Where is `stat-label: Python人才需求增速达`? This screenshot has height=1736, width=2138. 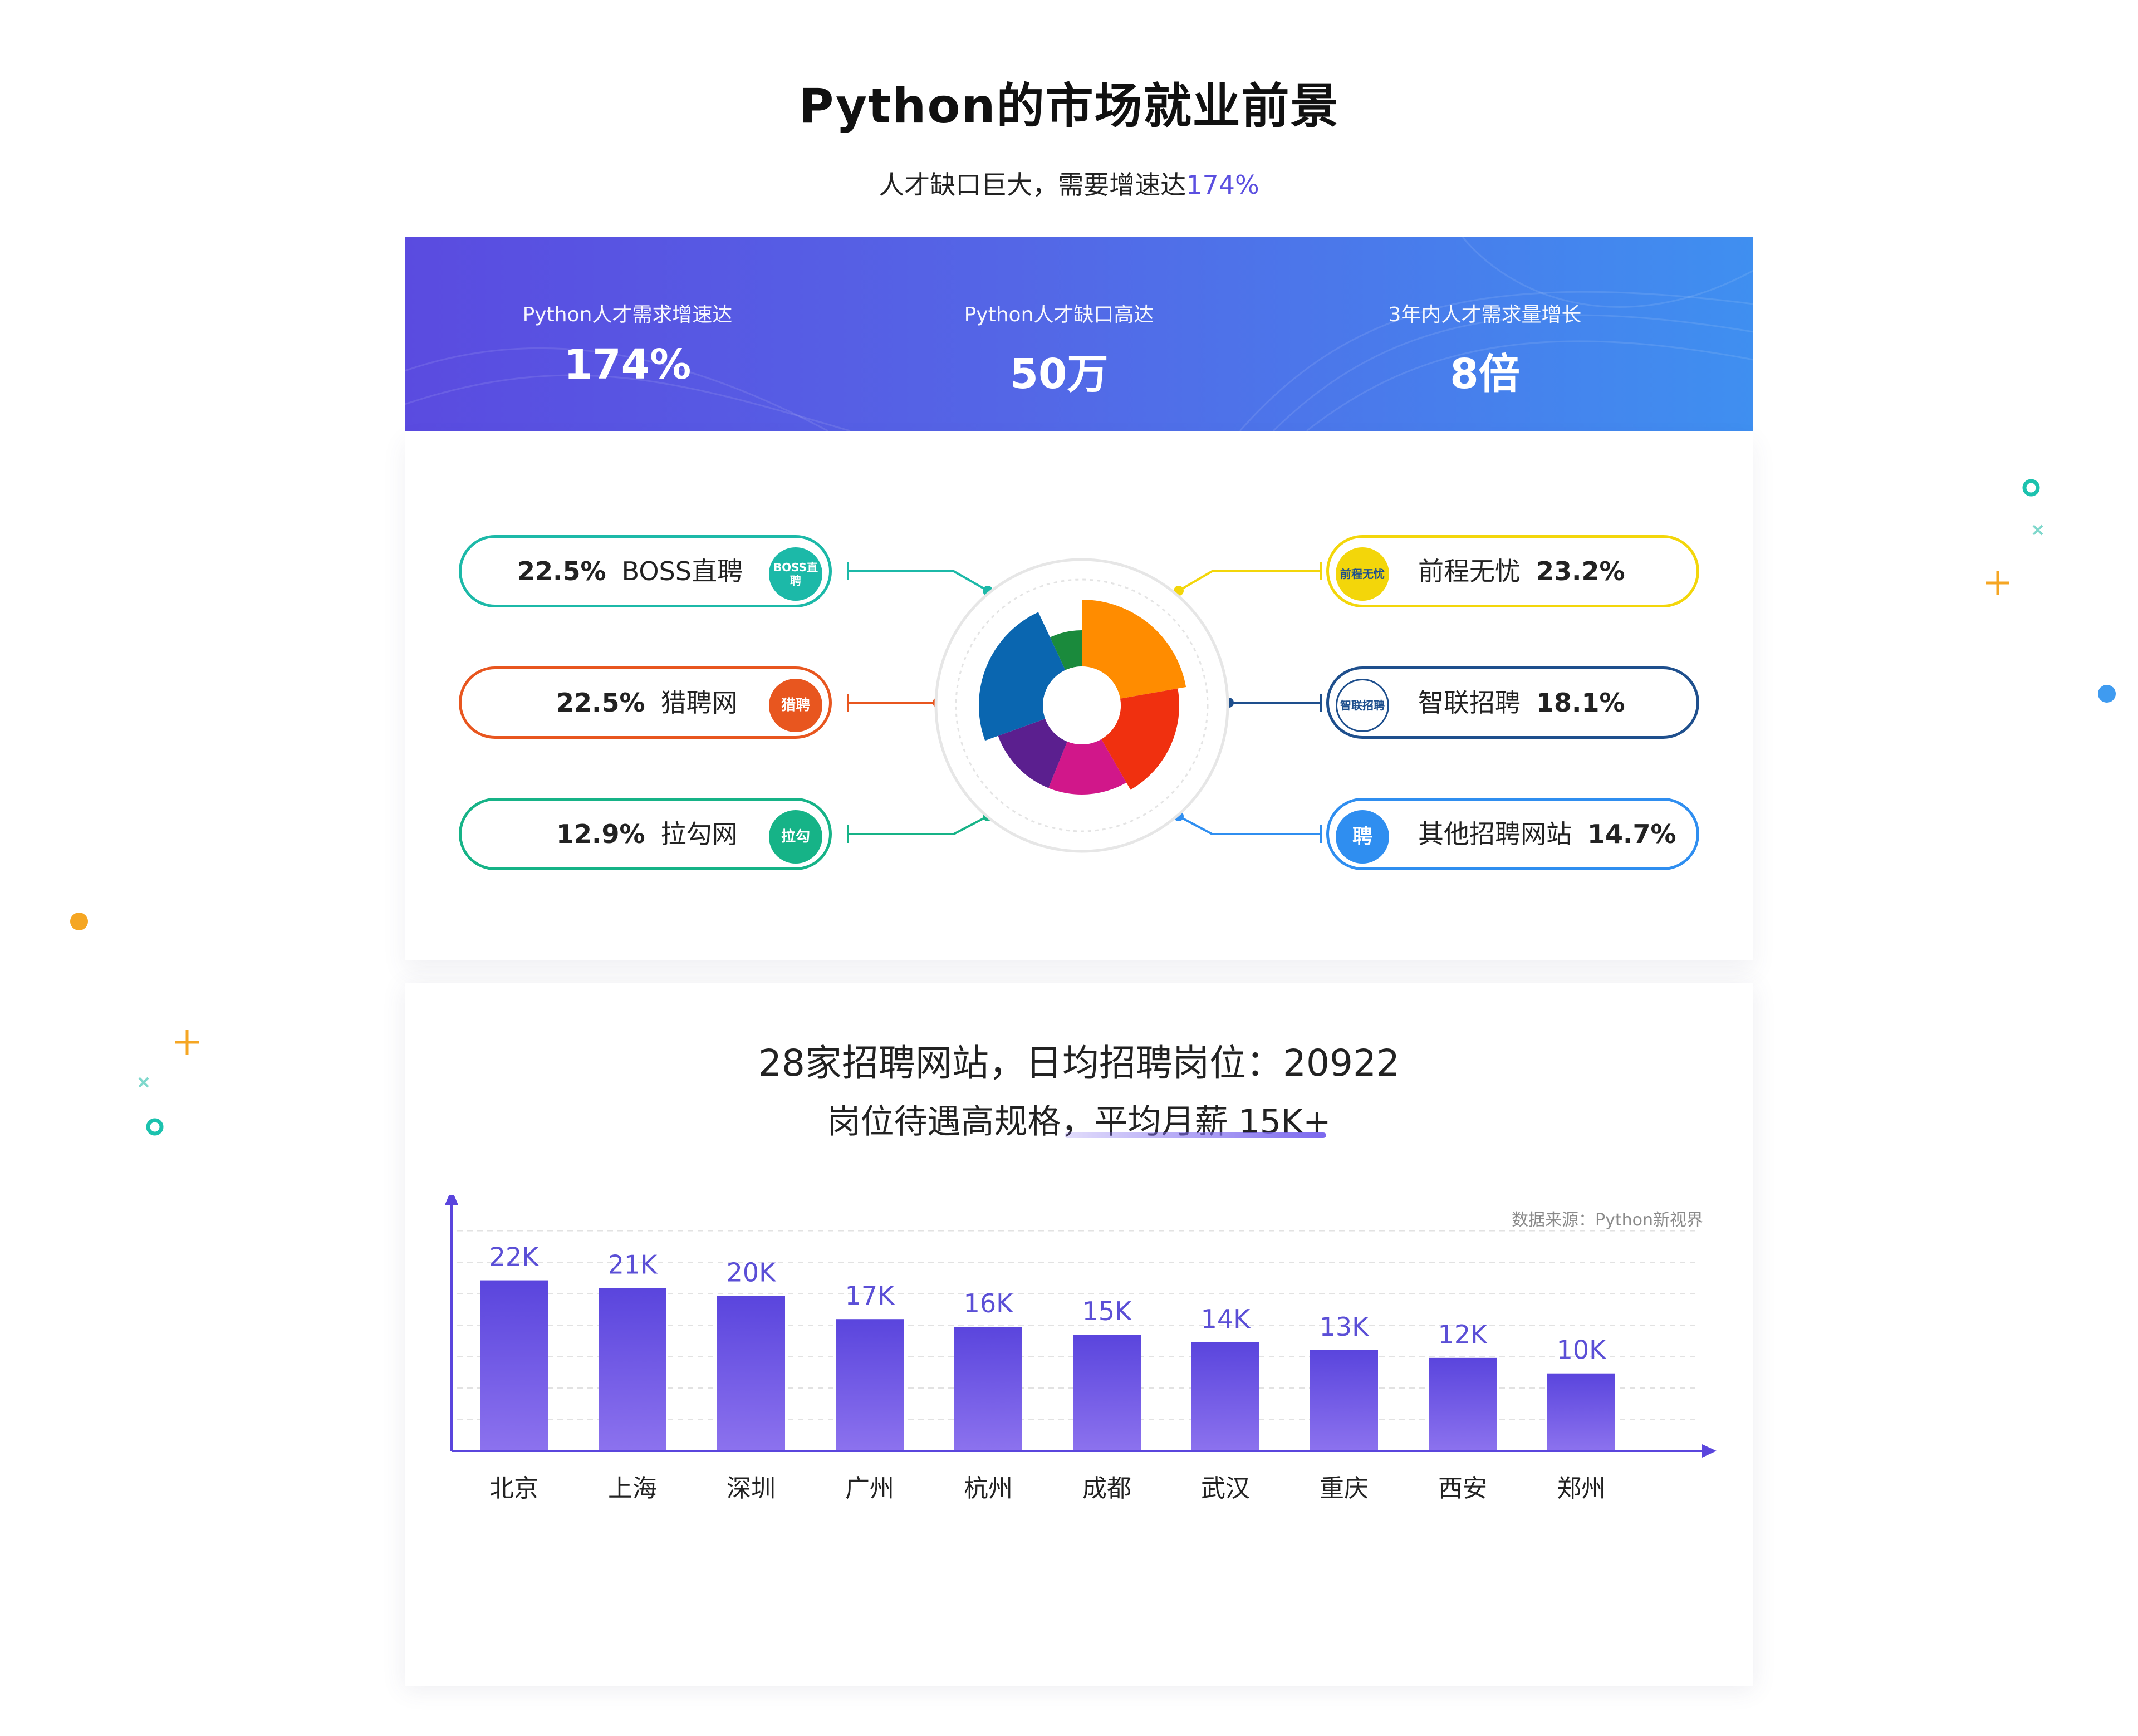
stat-label: Python人才需求增速达 is located at coordinates (627, 314).